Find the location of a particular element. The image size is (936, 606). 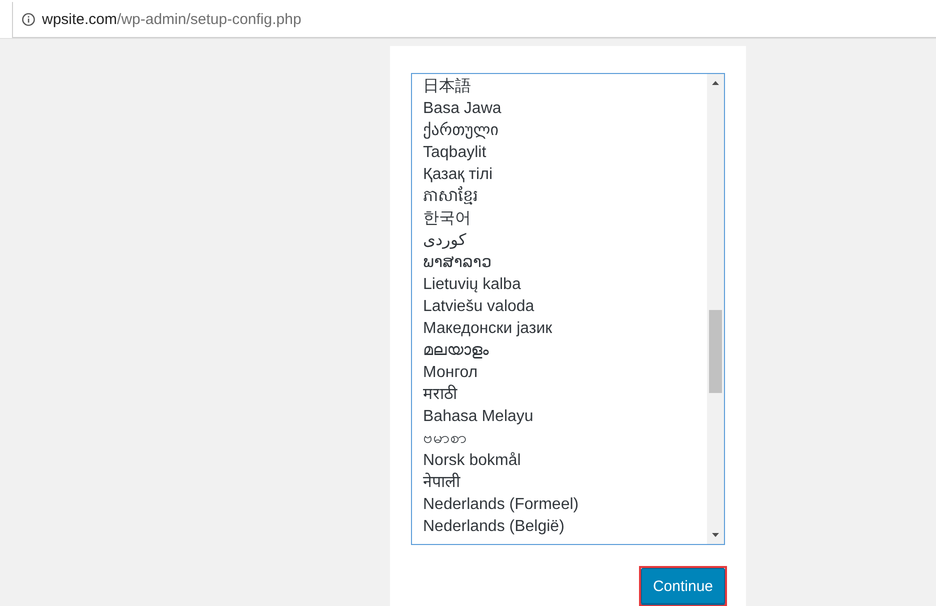

url-path: /wp-admin/setup-config.php is located at coordinates (209, 19).